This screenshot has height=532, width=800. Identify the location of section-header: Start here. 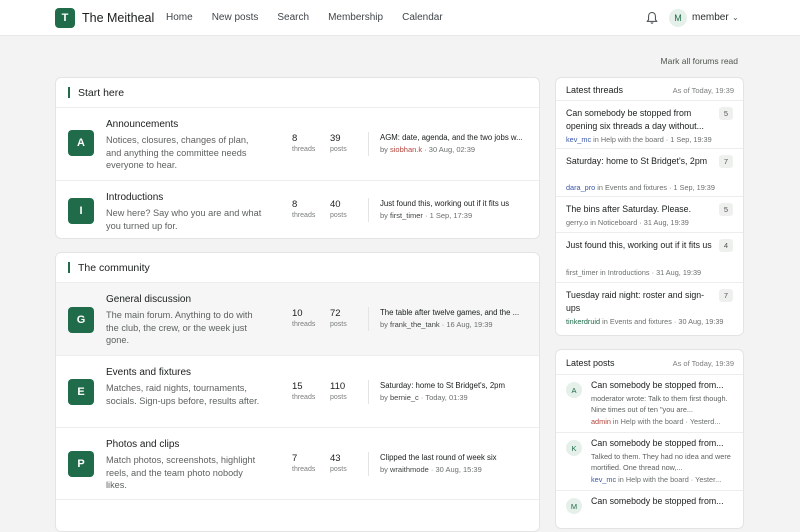
(297, 93).